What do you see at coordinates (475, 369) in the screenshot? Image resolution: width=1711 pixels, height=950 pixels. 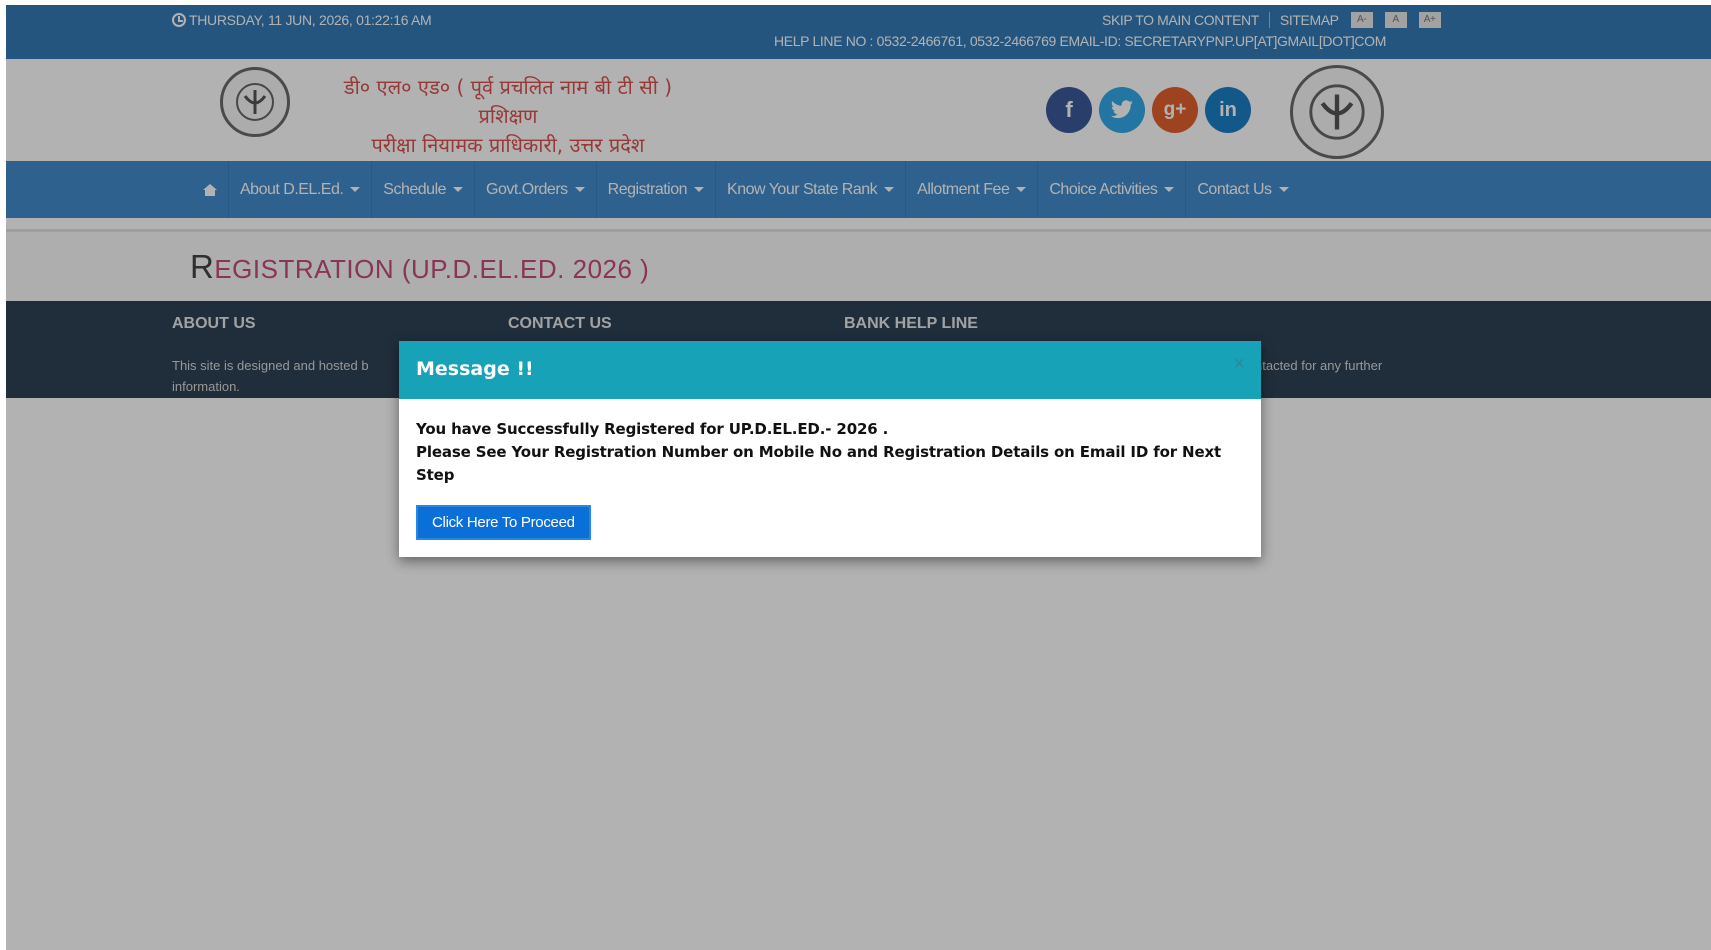 I see `modal-title: Message !!` at bounding box center [475, 369].